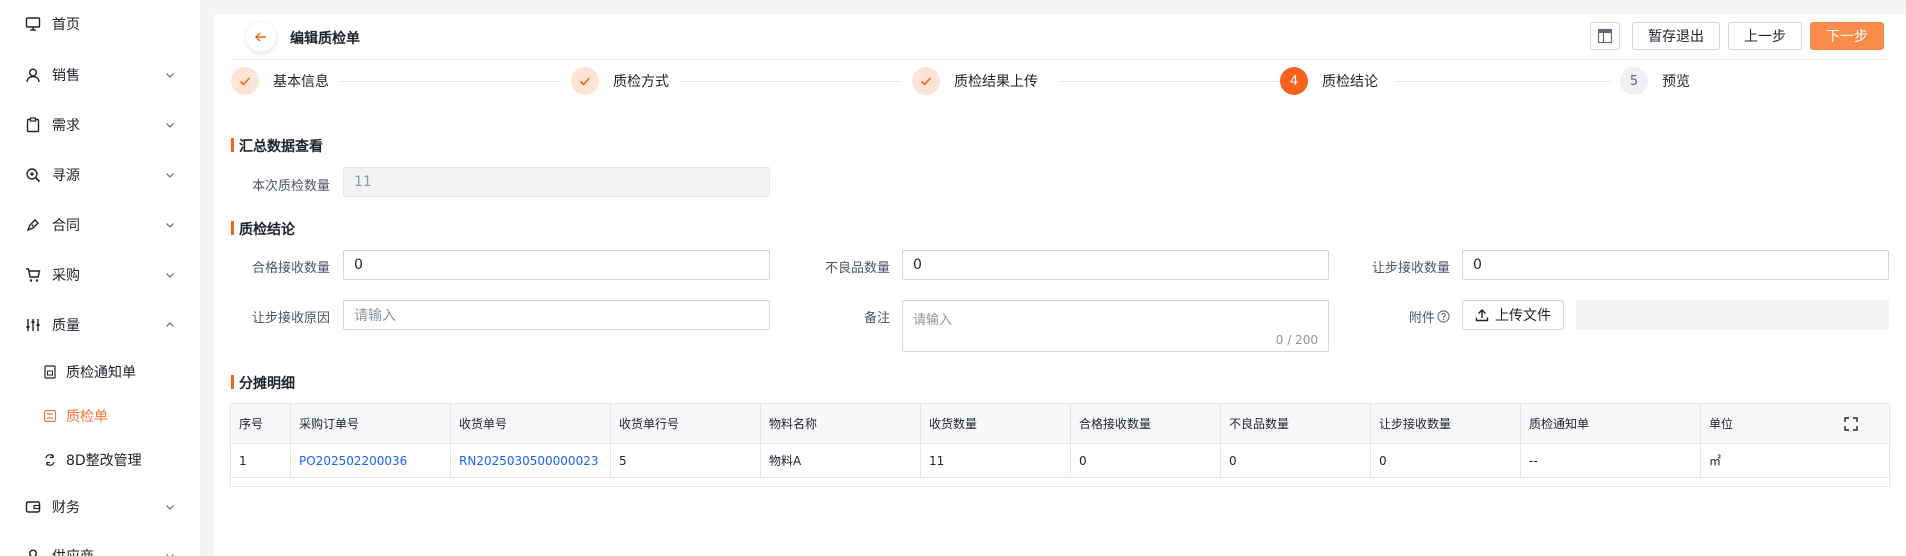  What do you see at coordinates (100, 507) in the screenshot?
I see `sidebar-item-finance: 财务` at bounding box center [100, 507].